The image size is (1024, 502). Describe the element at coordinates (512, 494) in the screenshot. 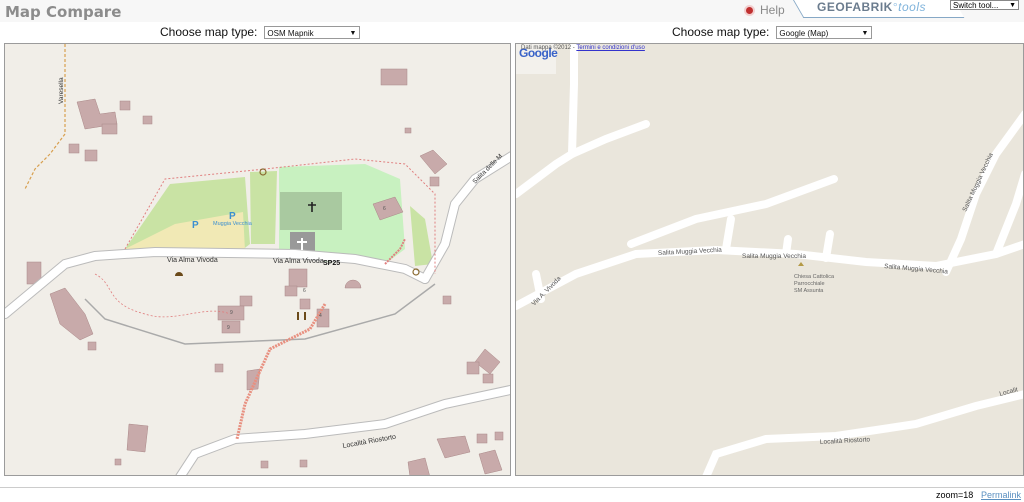

I see `footer: zoom=18 Permalink` at that location.